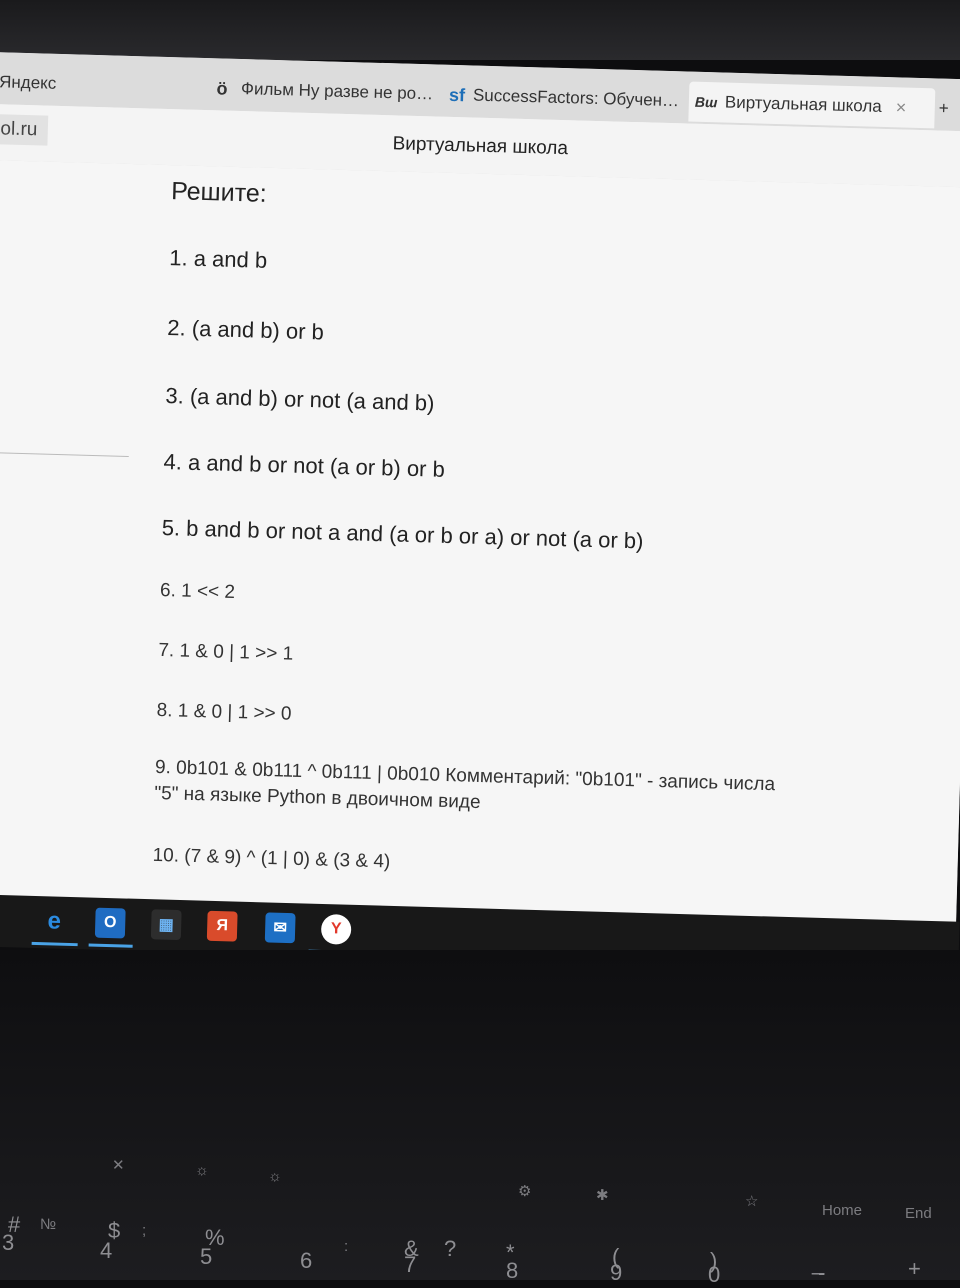  What do you see at coordinates (100, 85) in the screenshot?
I see `tab-yandex: Яндекс` at bounding box center [100, 85].